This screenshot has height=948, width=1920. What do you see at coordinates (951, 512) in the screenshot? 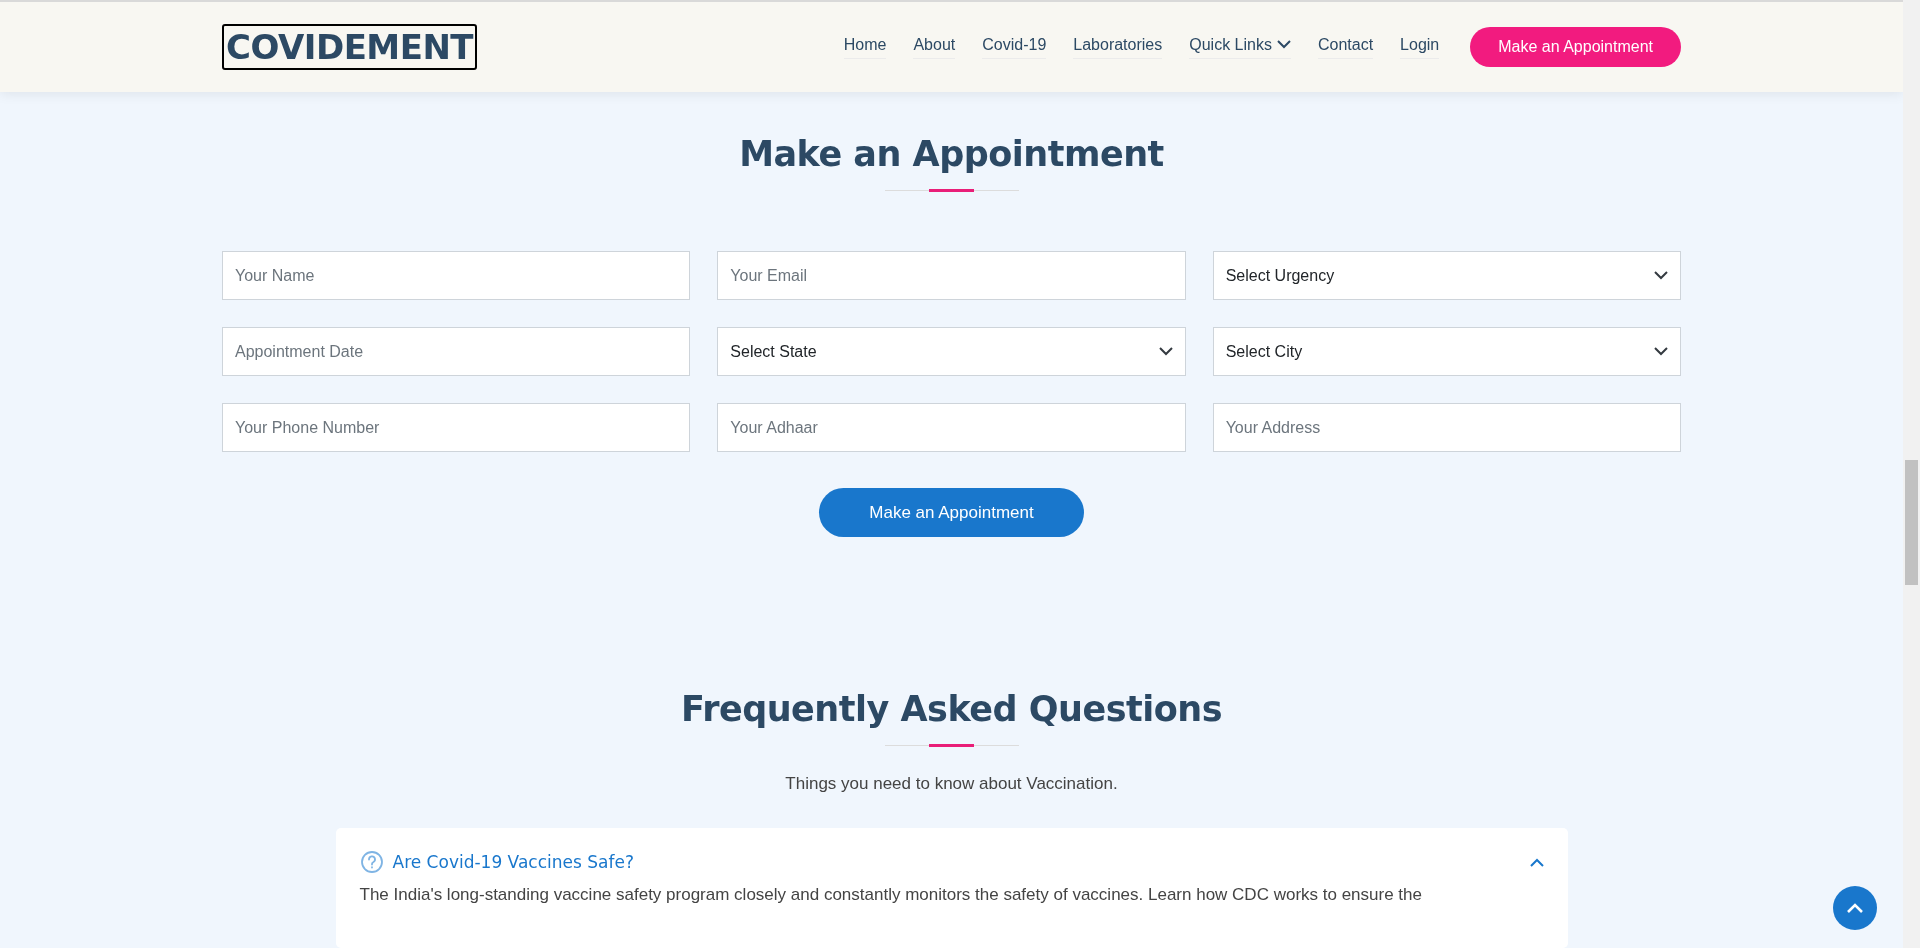
I see `submit-button: Make an Appointment` at bounding box center [951, 512].